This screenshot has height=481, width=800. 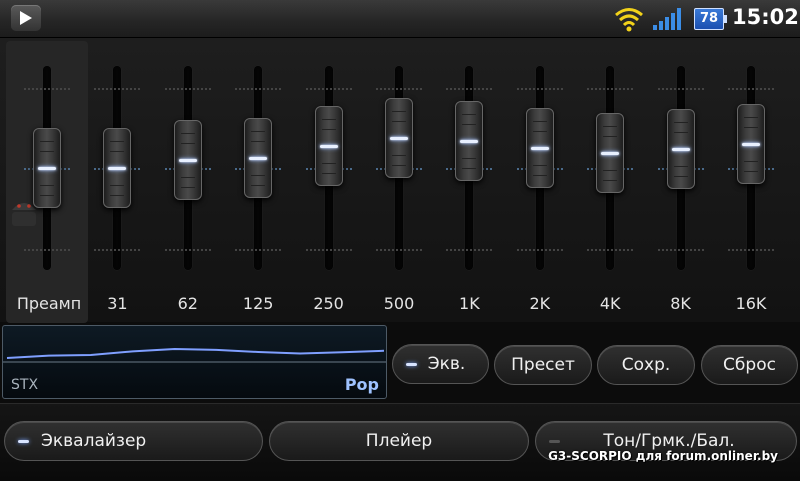 What do you see at coordinates (646, 365) in the screenshot?
I see `save-button: Сохр.` at bounding box center [646, 365].